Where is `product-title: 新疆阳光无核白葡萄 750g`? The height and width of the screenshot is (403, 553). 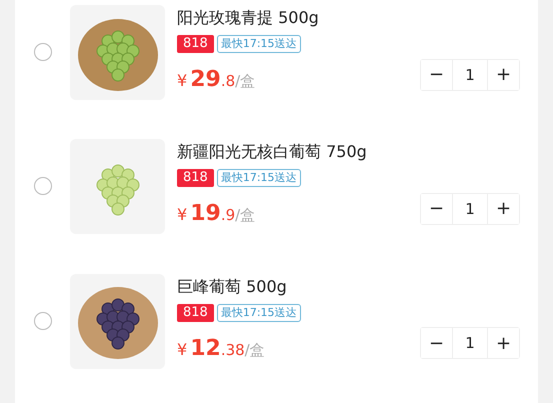
product-title: 新疆阳光无核白葡萄 750g is located at coordinates (272, 152).